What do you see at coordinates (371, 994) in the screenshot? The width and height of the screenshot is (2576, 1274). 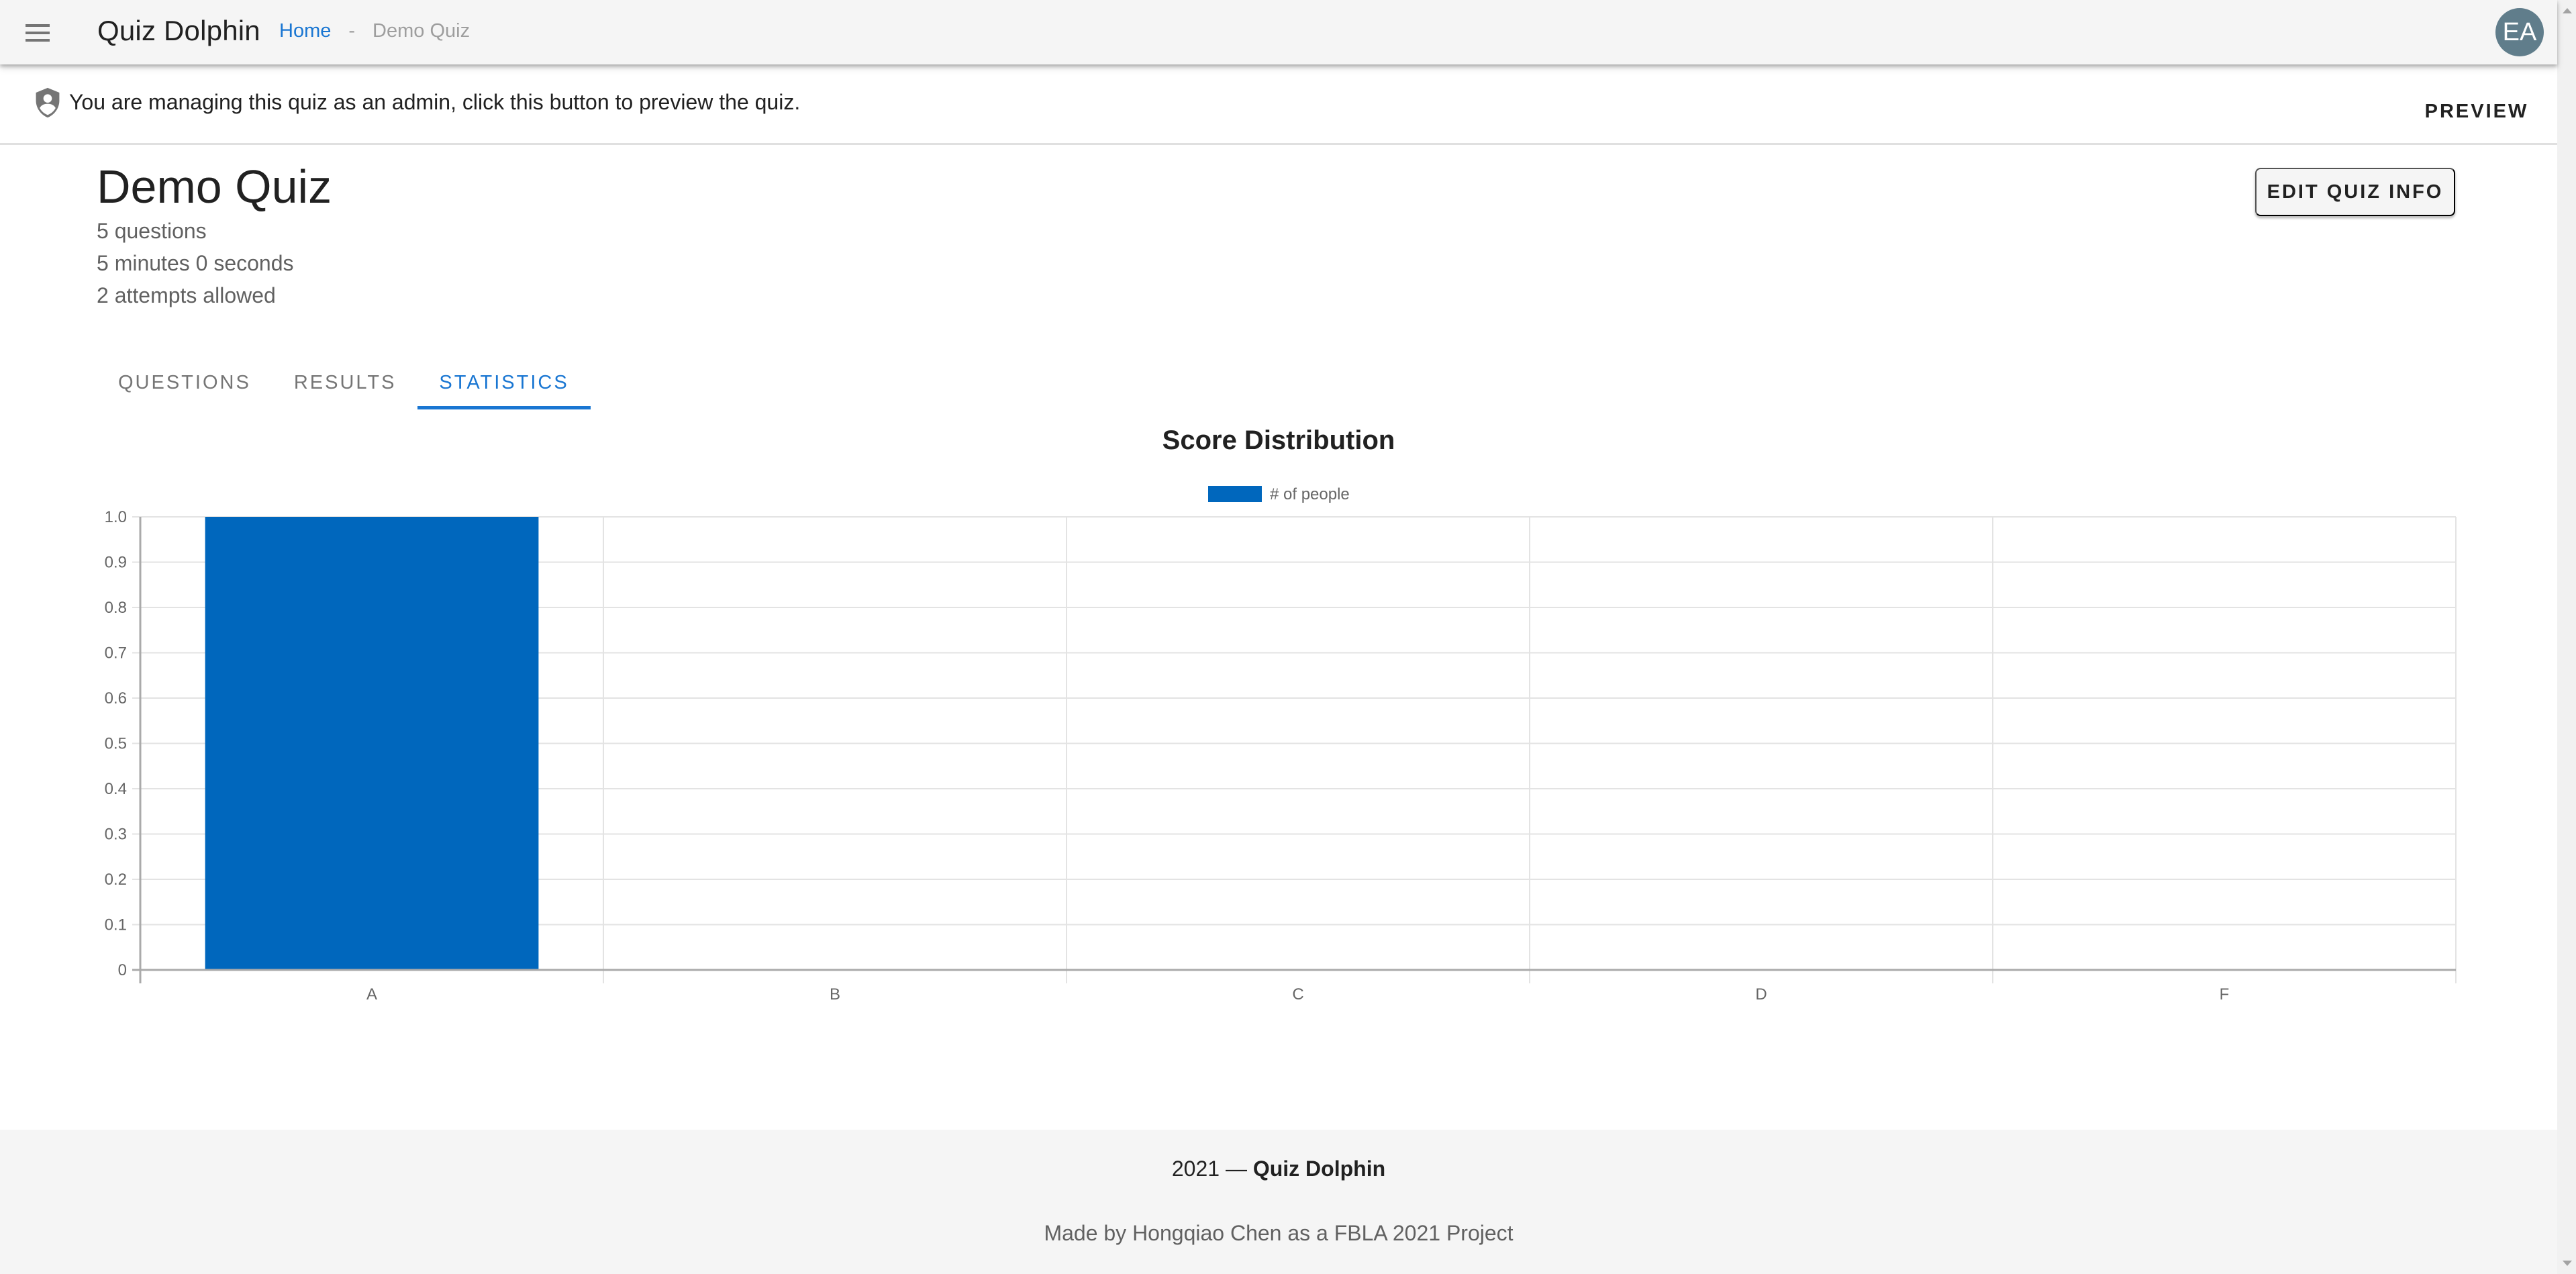 I see `x-tick-label: A` at bounding box center [371, 994].